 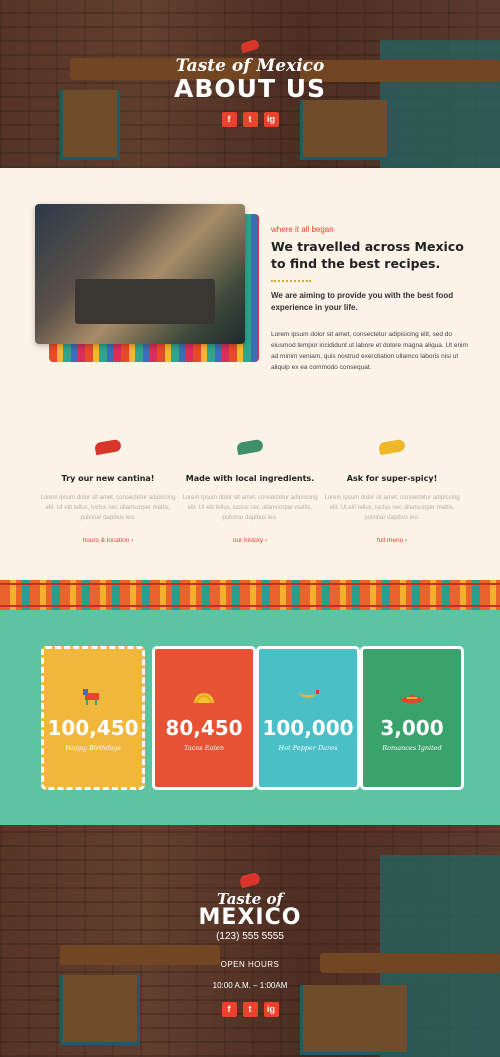 What do you see at coordinates (93, 728) in the screenshot?
I see `stat-number: 100,450` at bounding box center [93, 728].